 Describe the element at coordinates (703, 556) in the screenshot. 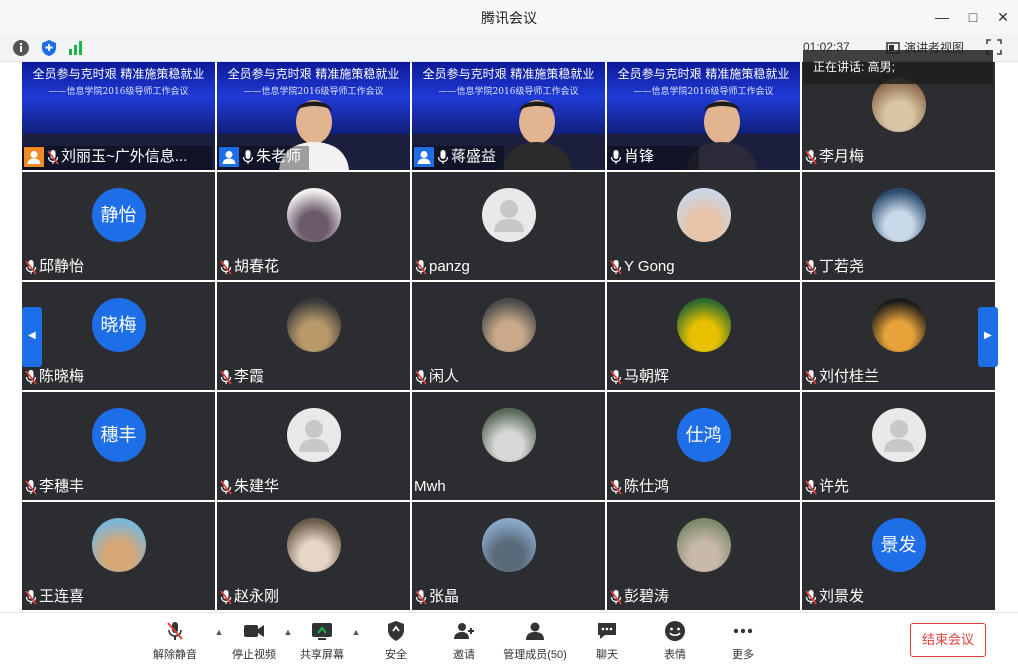

I see `participant-tile: 彭碧涛` at that location.